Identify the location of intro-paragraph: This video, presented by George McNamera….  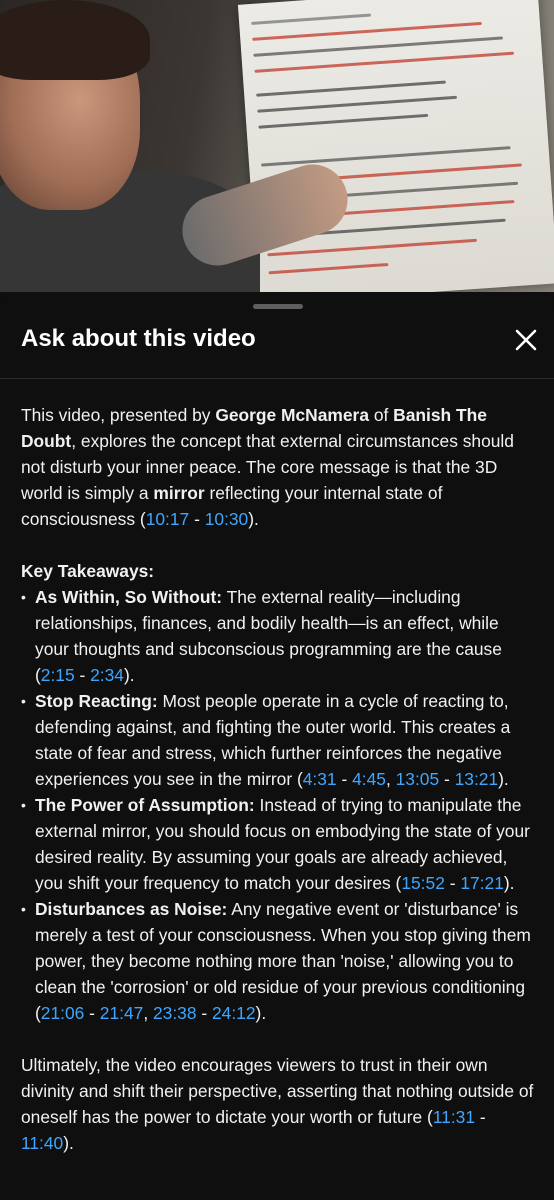
(279, 467).